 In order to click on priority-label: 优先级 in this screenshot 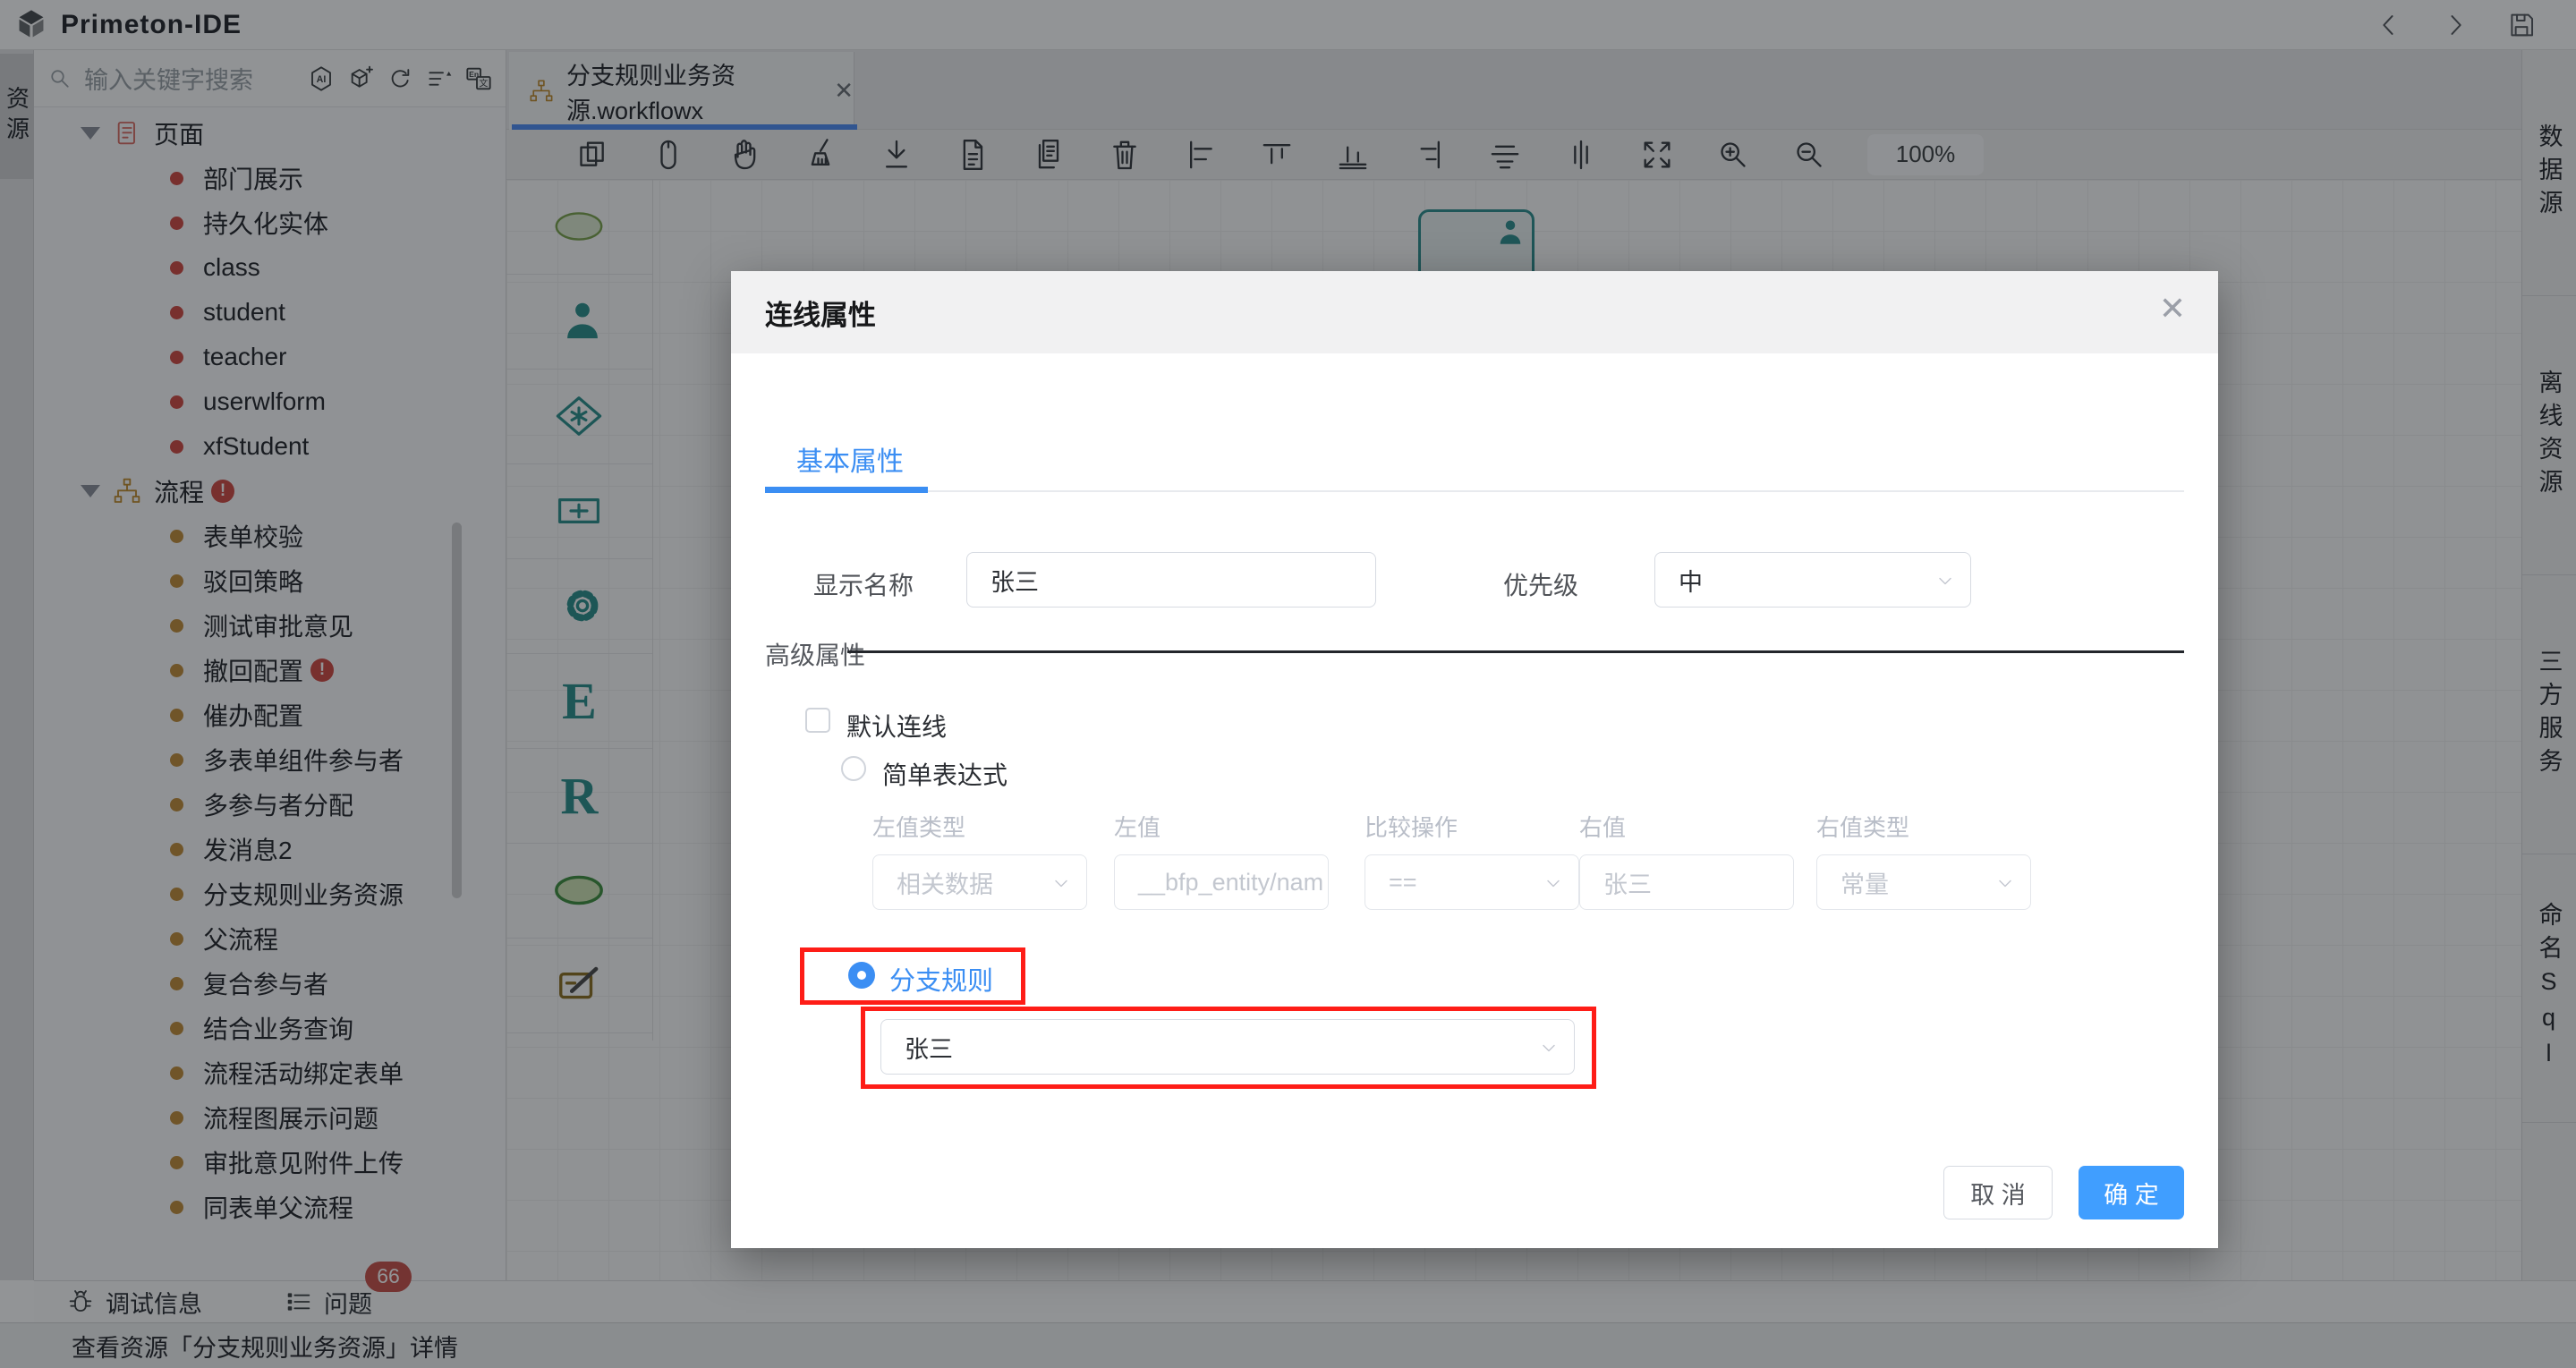, I will do `click(1541, 585)`.